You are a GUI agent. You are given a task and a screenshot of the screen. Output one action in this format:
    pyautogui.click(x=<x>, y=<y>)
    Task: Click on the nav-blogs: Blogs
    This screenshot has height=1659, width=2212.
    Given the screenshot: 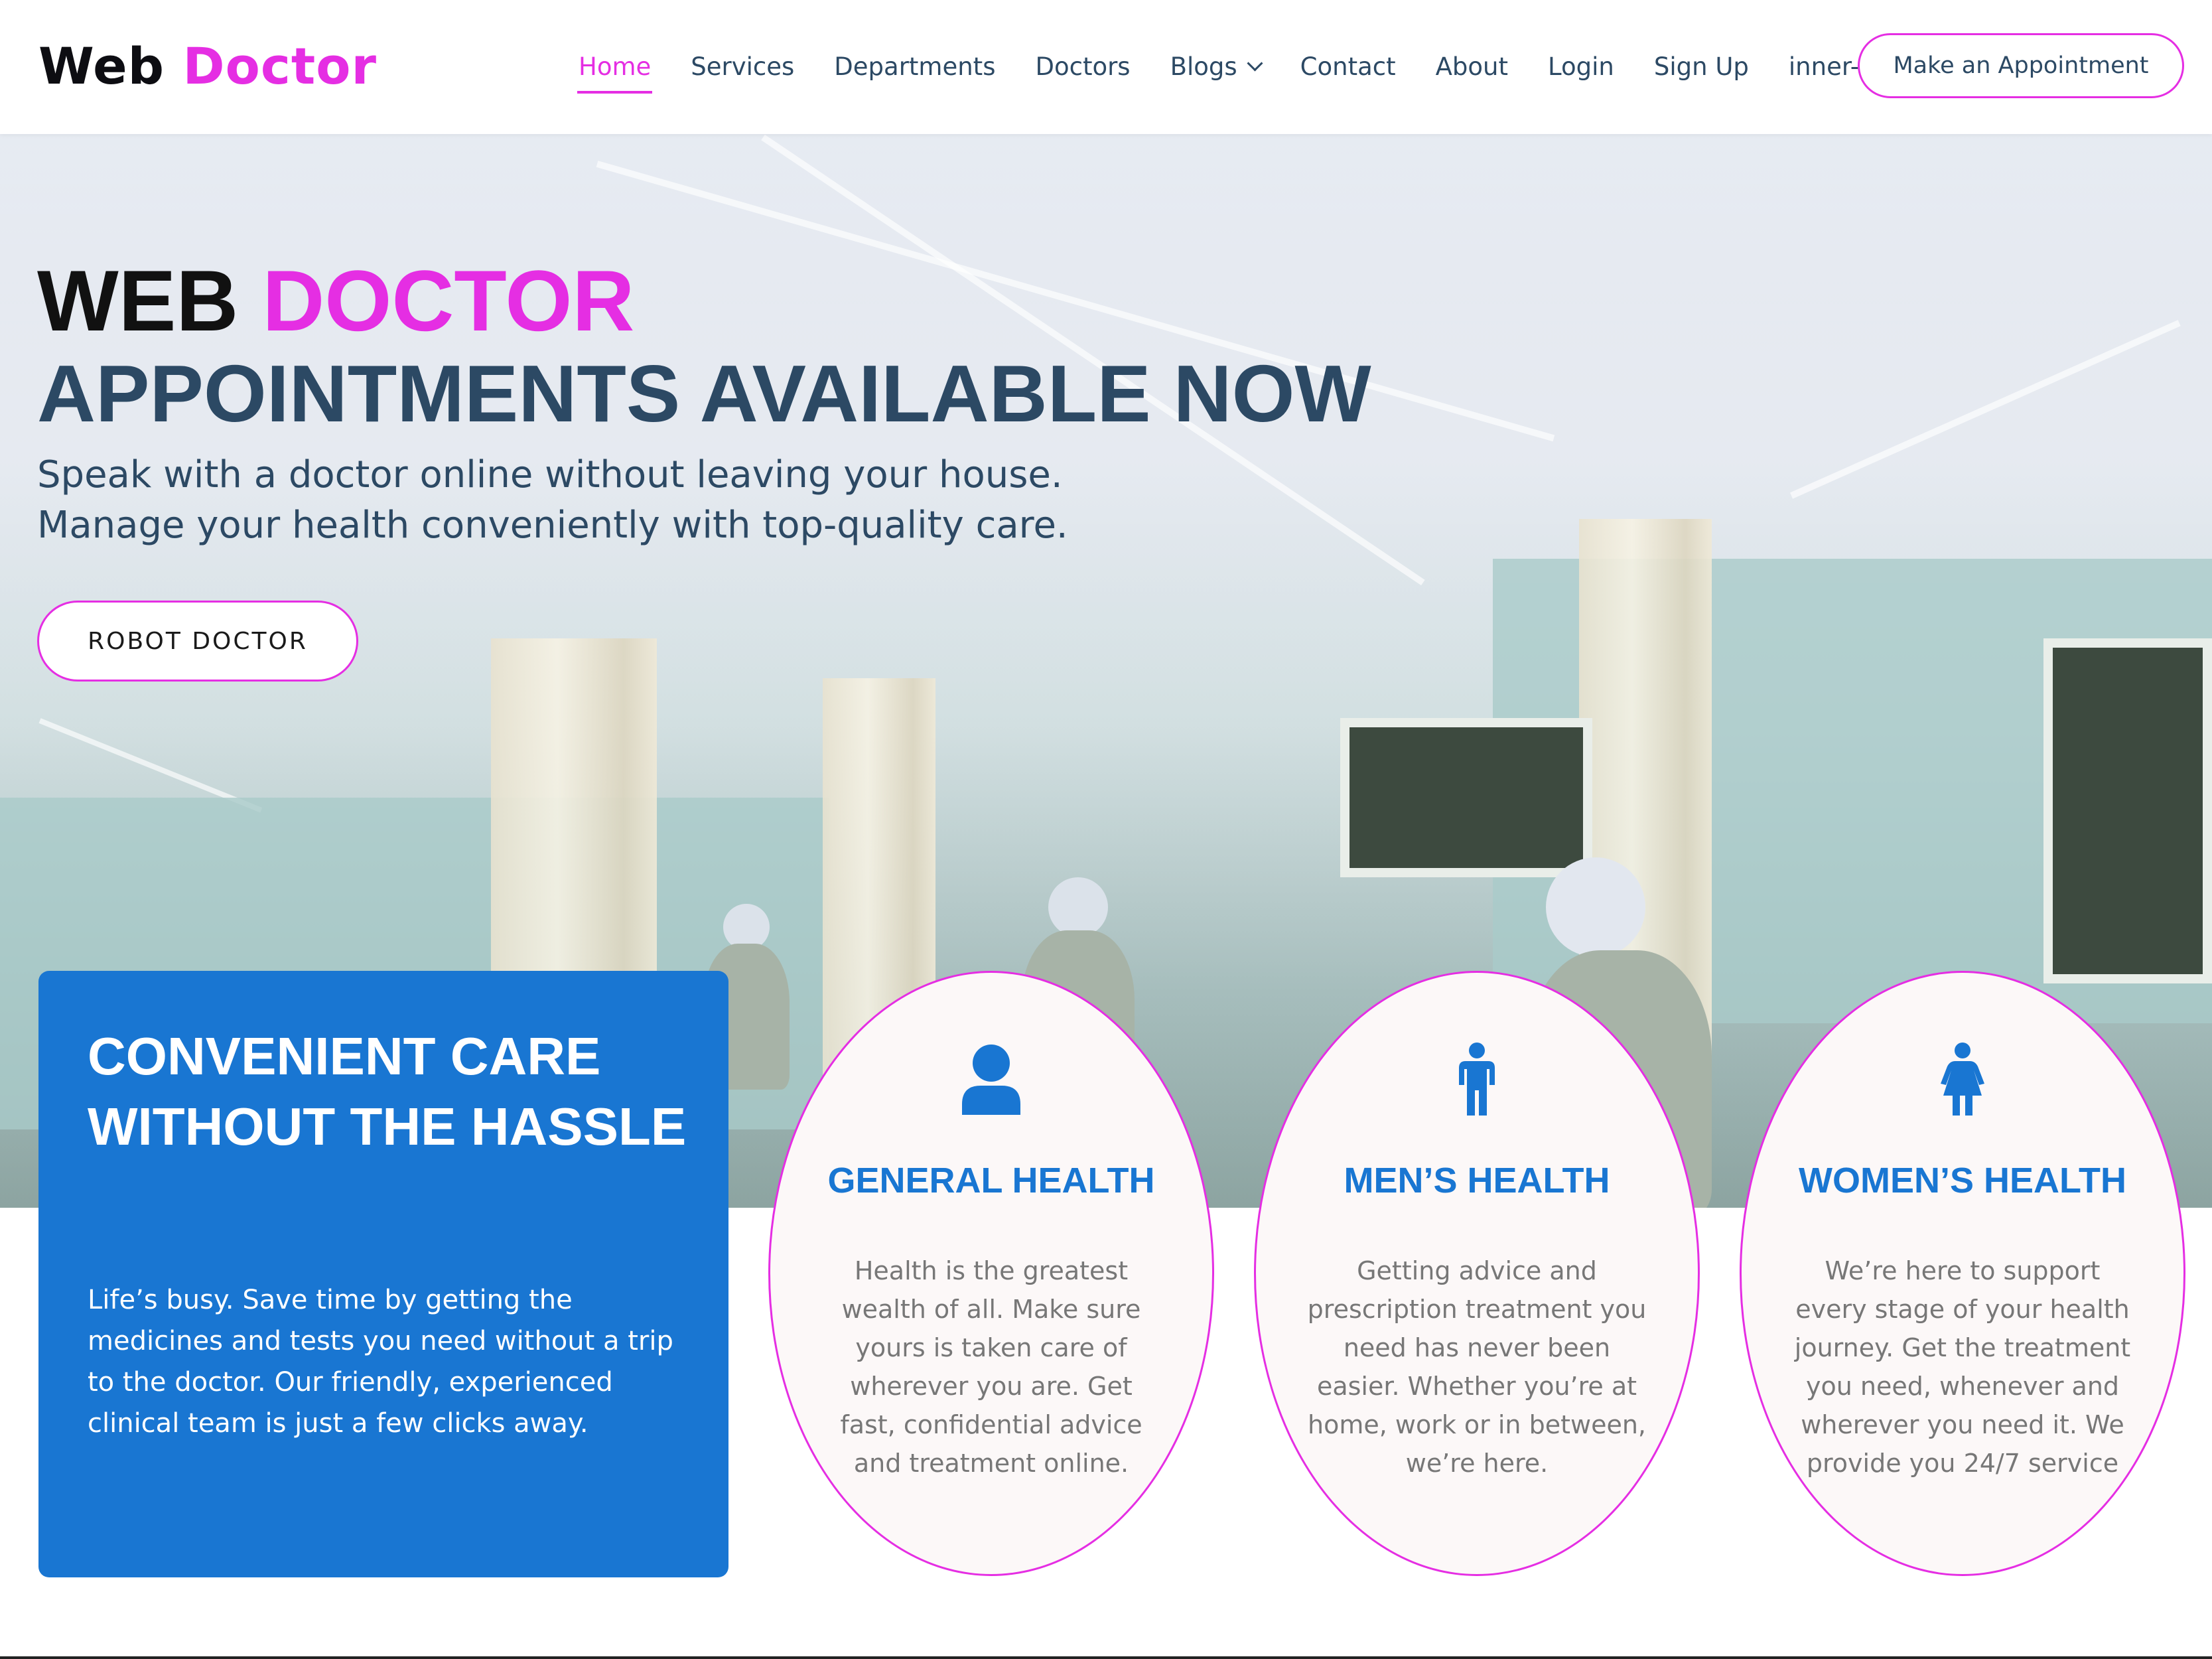 What is the action you would take?
    pyautogui.click(x=1216, y=67)
    